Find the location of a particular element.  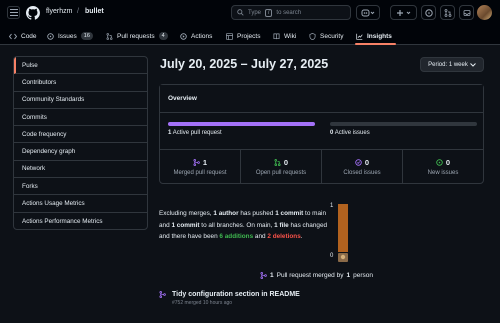

search-input: Type / to search is located at coordinates (291, 12).